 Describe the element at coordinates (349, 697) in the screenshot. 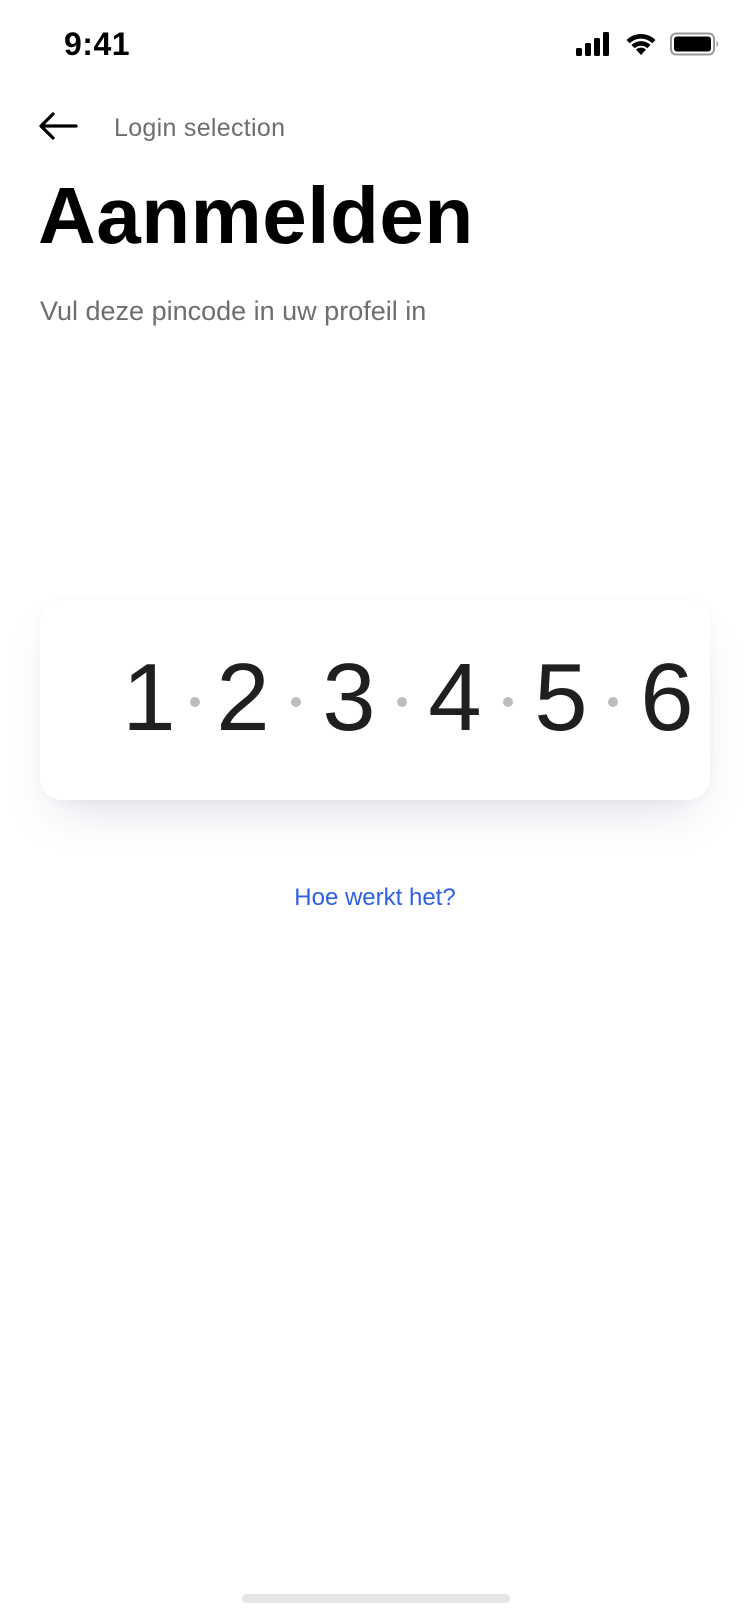

I see `pincode-digit-3: 3` at that location.